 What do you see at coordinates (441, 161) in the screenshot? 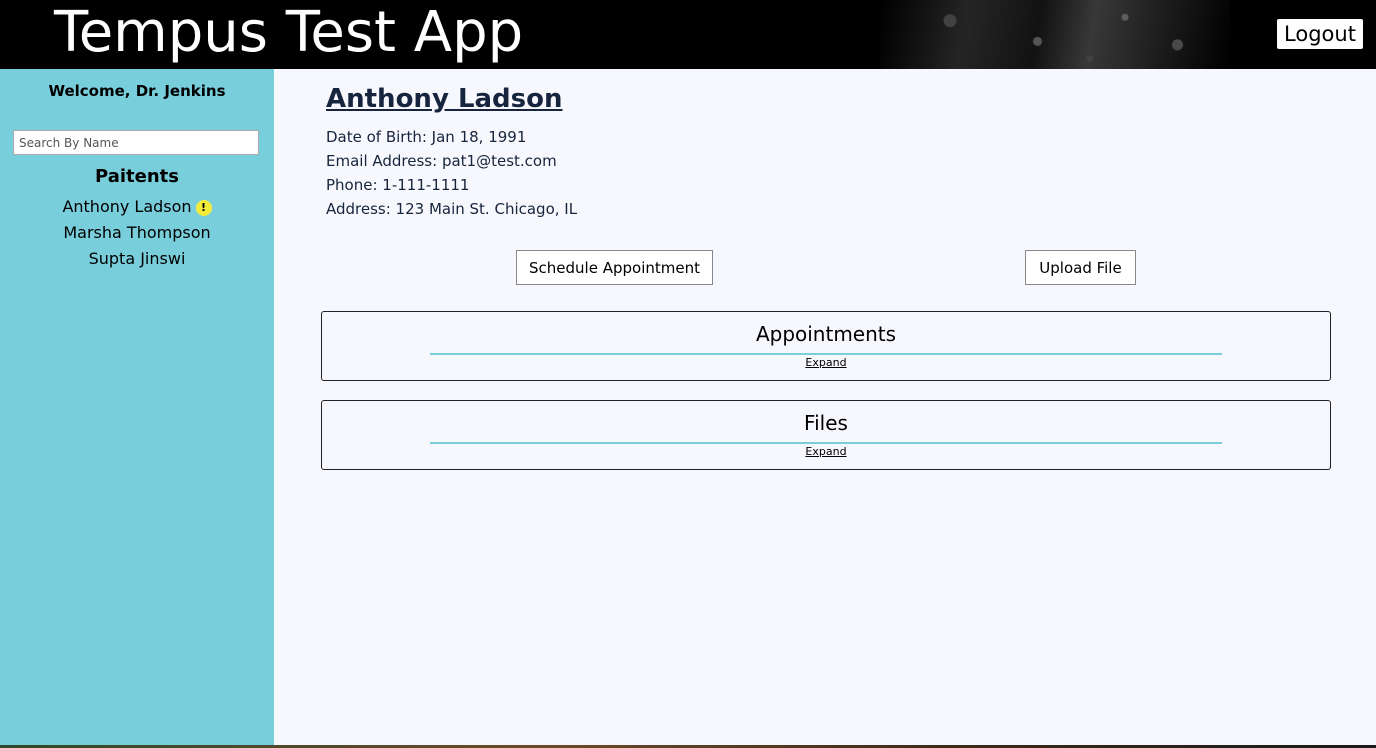
I see `patient-email: Email Address: pat1@test.com` at bounding box center [441, 161].